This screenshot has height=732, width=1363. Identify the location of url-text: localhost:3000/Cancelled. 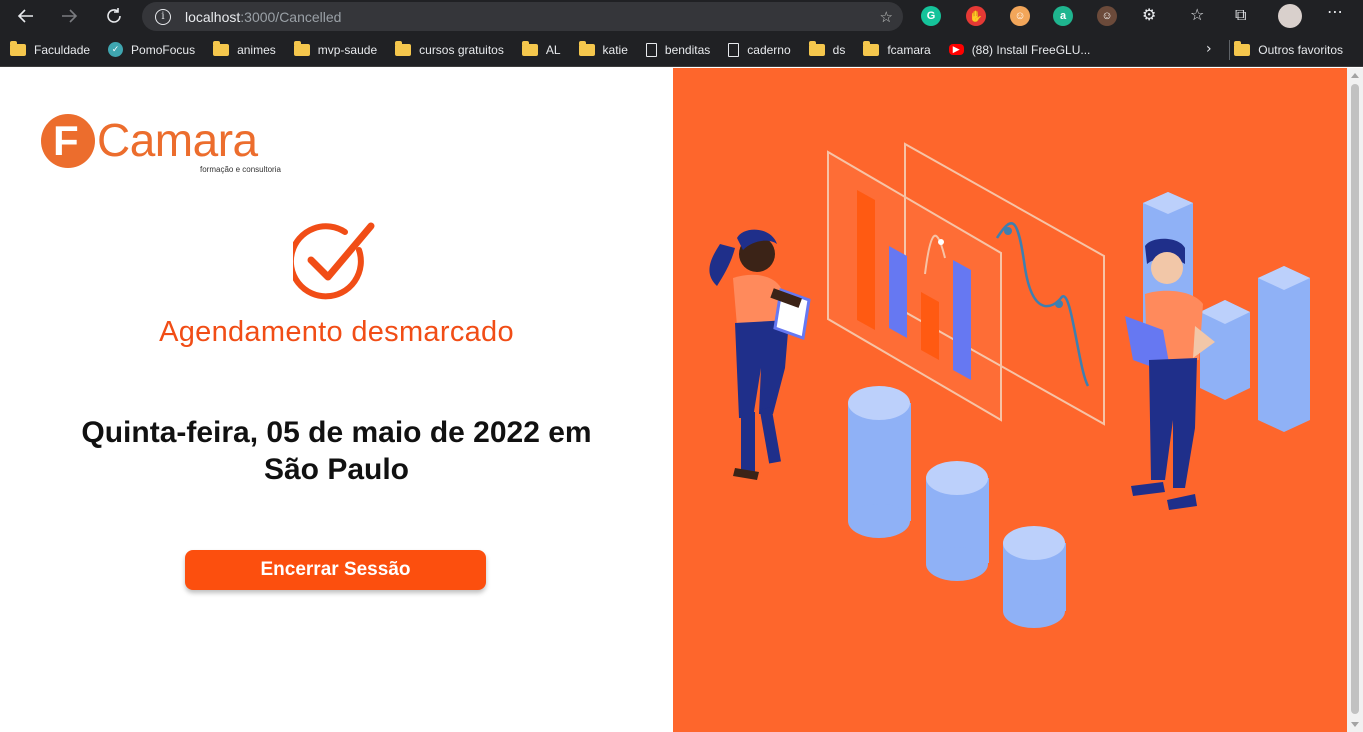
(263, 16).